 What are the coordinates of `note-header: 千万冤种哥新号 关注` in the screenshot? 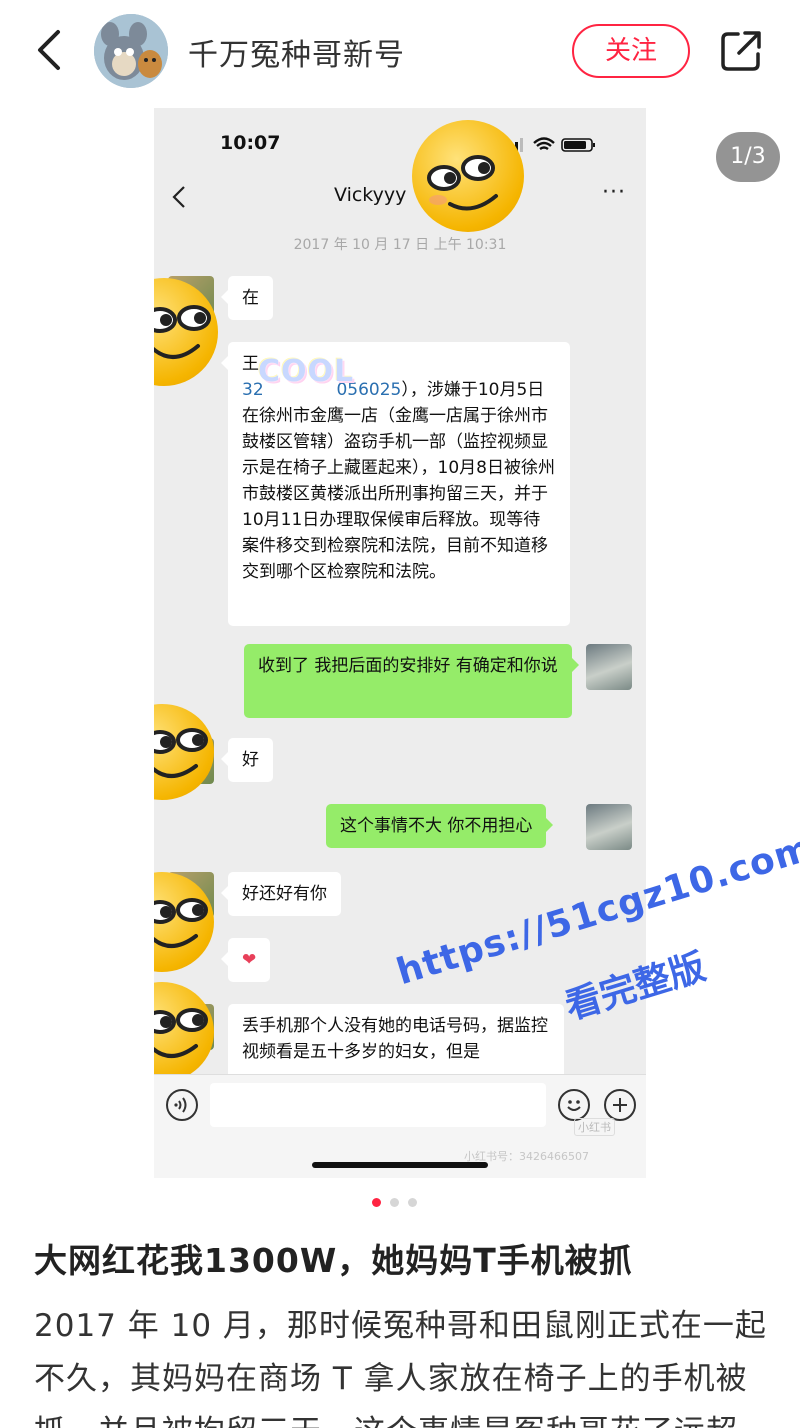 It's located at (400, 50).